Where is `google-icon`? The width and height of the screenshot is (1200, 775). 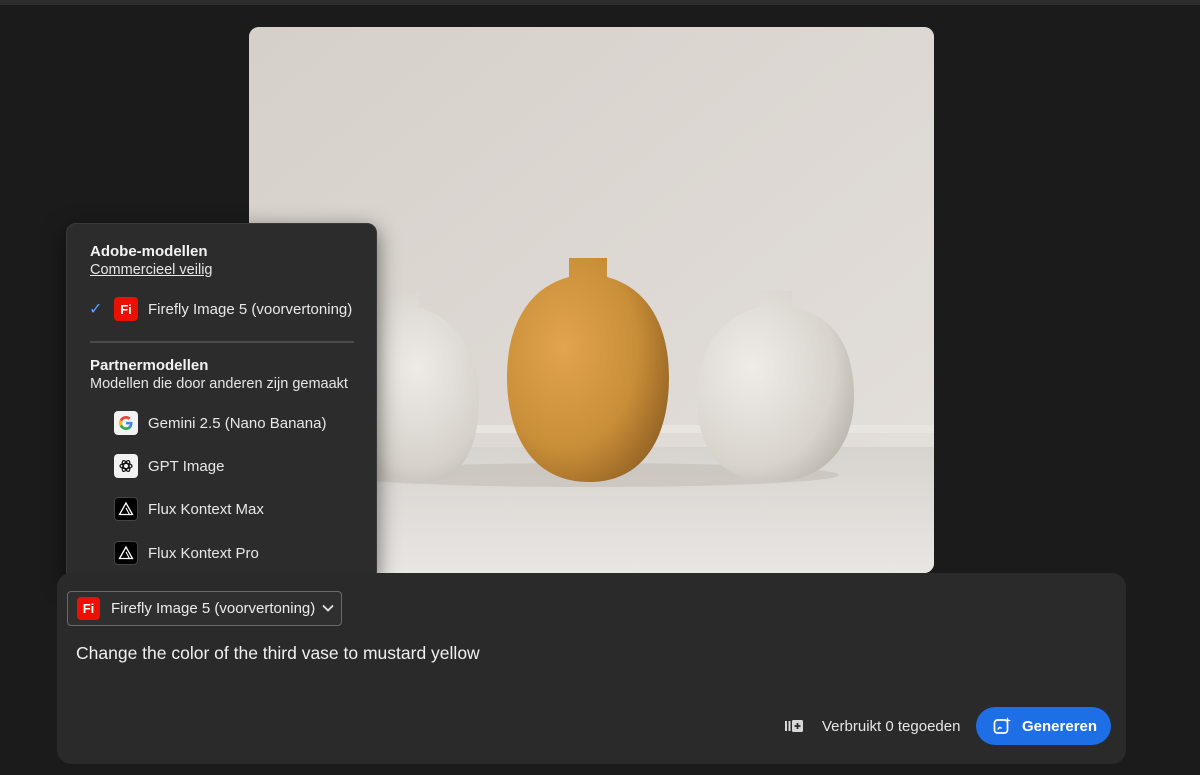 google-icon is located at coordinates (126, 423).